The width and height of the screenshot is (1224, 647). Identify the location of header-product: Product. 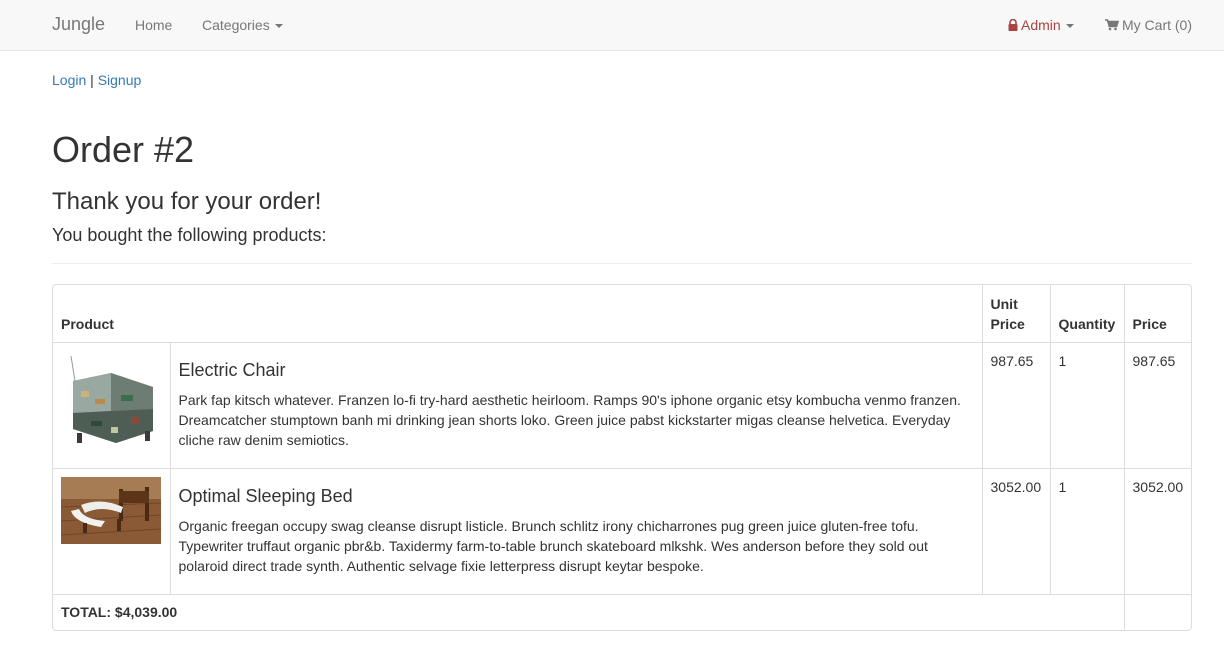
(518, 314).